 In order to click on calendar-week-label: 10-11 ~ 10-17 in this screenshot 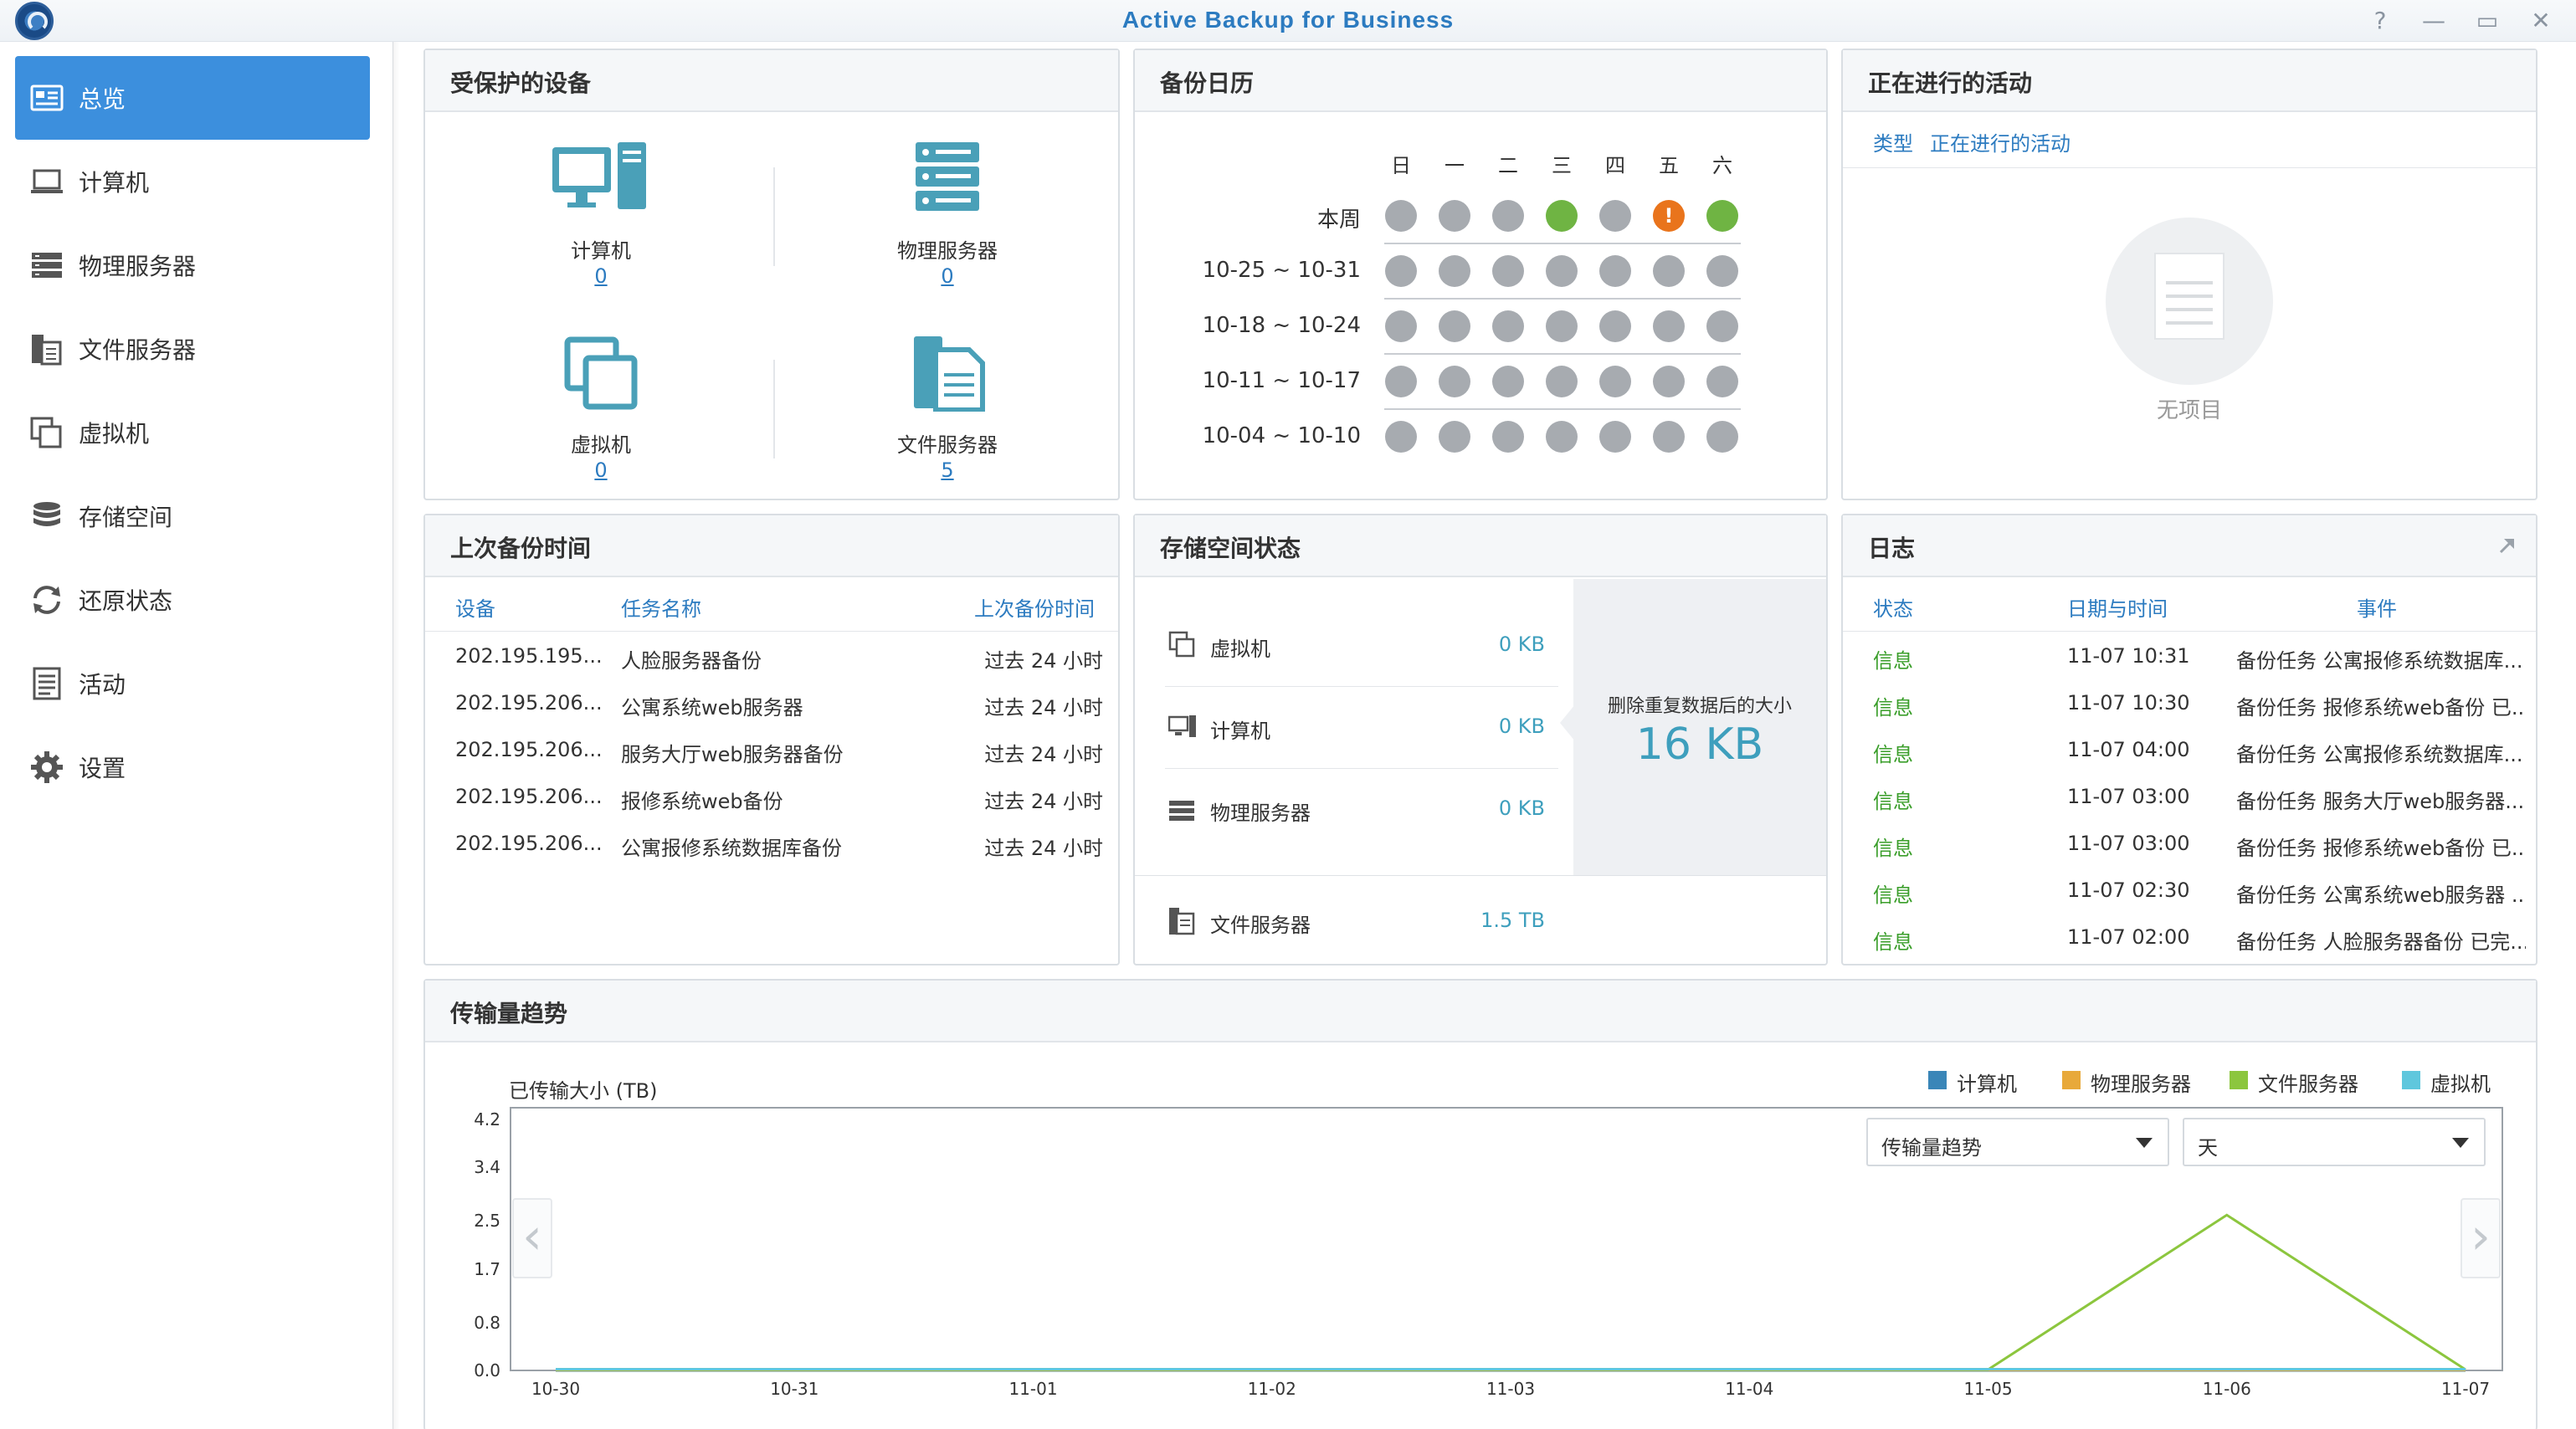, I will do `click(1281, 380)`.